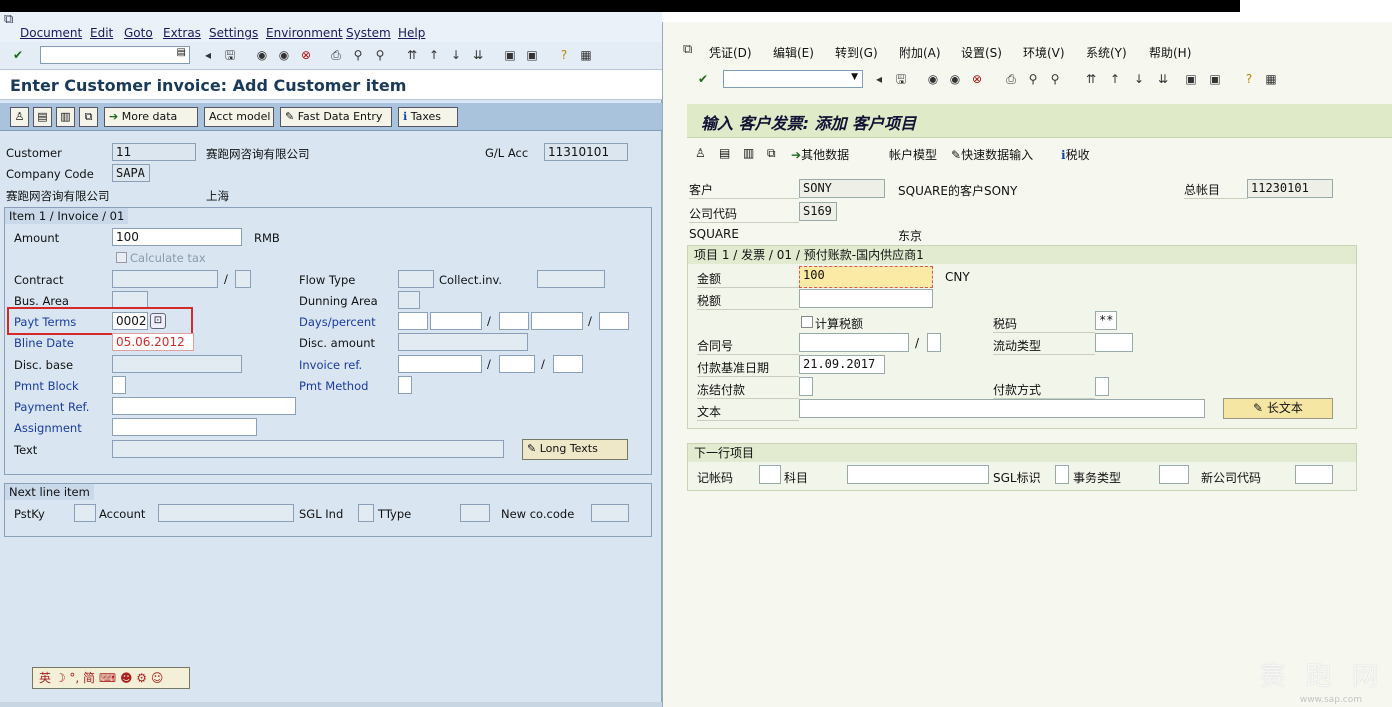  What do you see at coordinates (85, 513) in the screenshot?
I see `pstky-field` at bounding box center [85, 513].